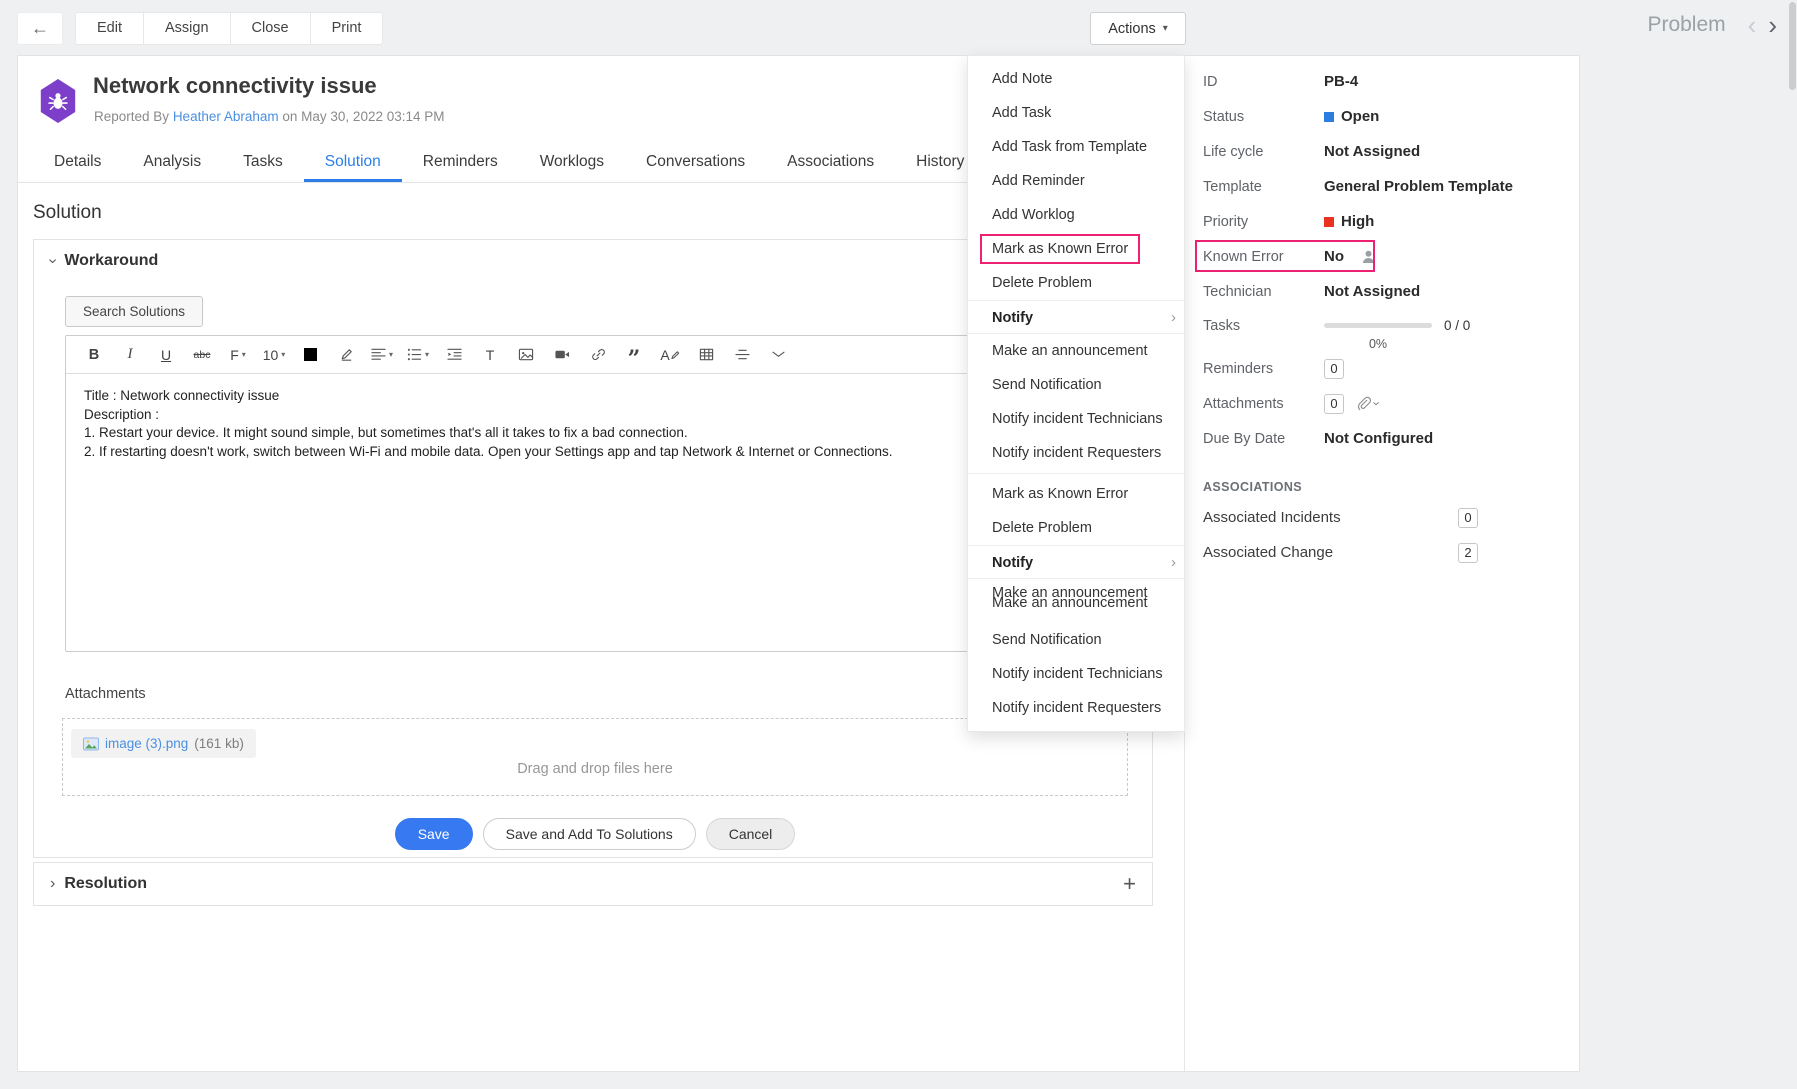  What do you see at coordinates (270, 28) in the screenshot?
I see `close-button: Close` at bounding box center [270, 28].